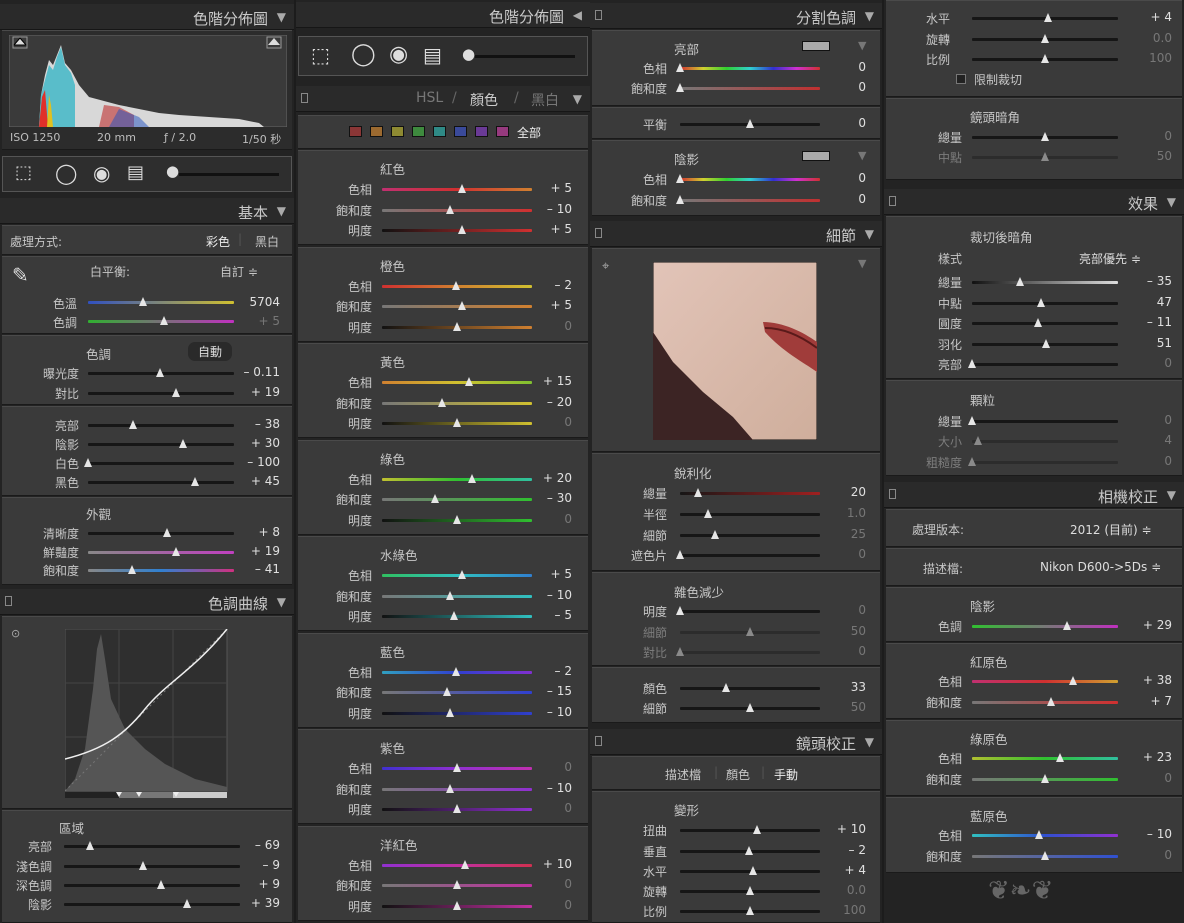 The width and height of the screenshot is (1184, 923). Describe the element at coordinates (683, 774) in the screenshot. I see `tab-profile: 描述檔` at that location.